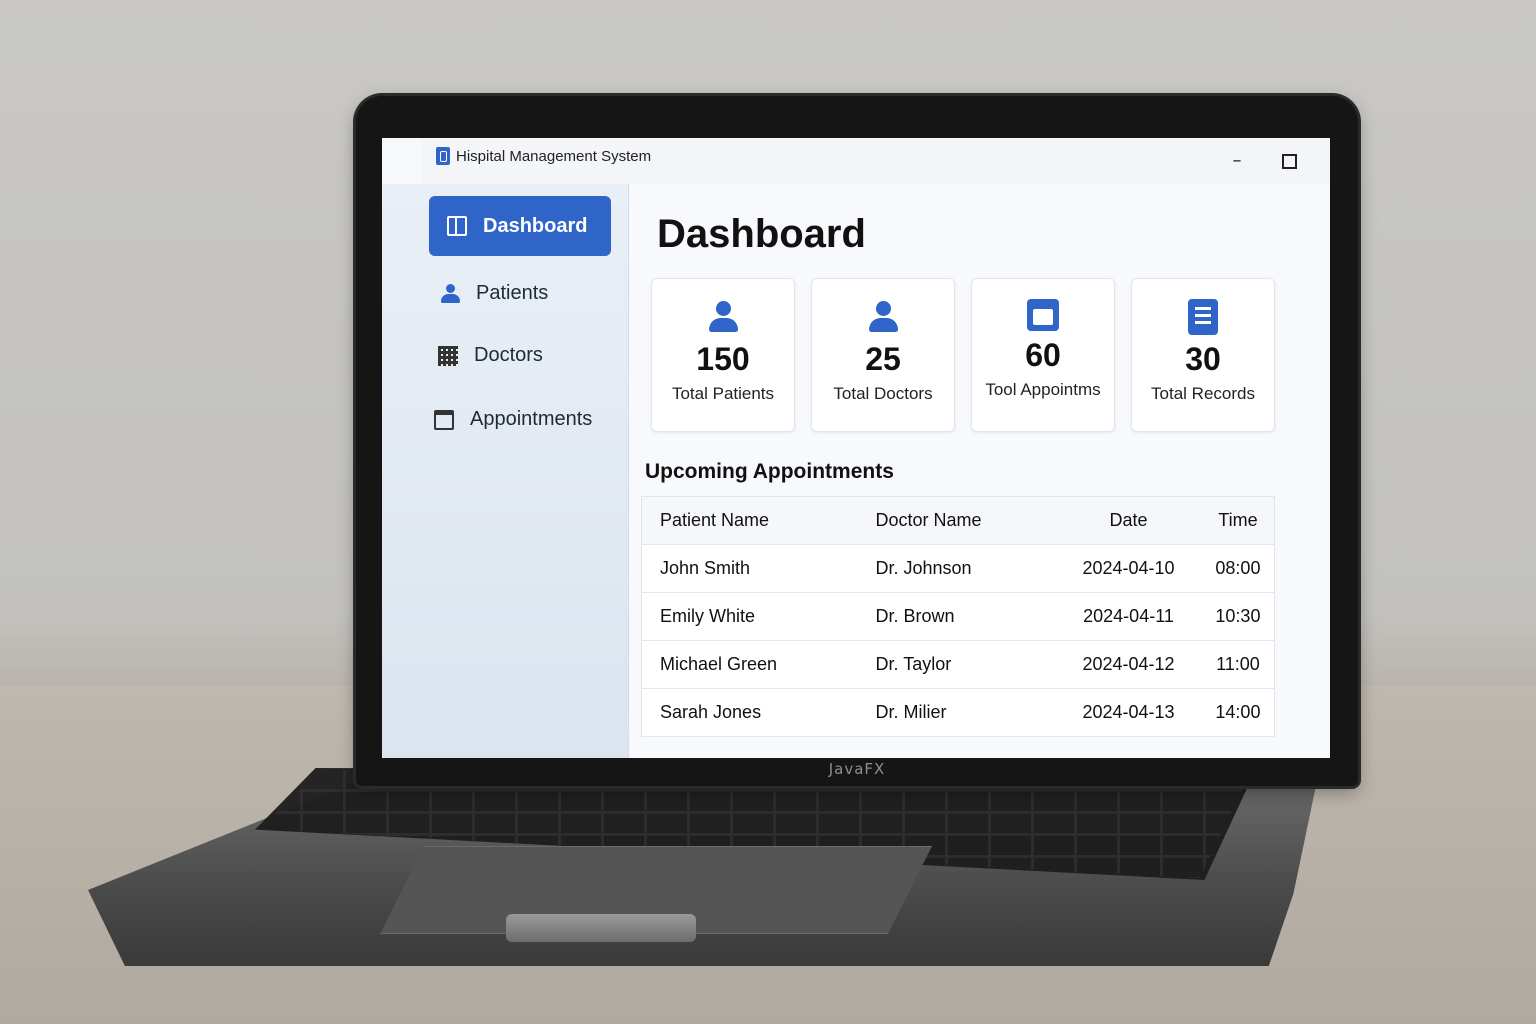 The image size is (1536, 1024). What do you see at coordinates (749, 712) in the screenshot?
I see `cell-patient: Sarah Jones` at bounding box center [749, 712].